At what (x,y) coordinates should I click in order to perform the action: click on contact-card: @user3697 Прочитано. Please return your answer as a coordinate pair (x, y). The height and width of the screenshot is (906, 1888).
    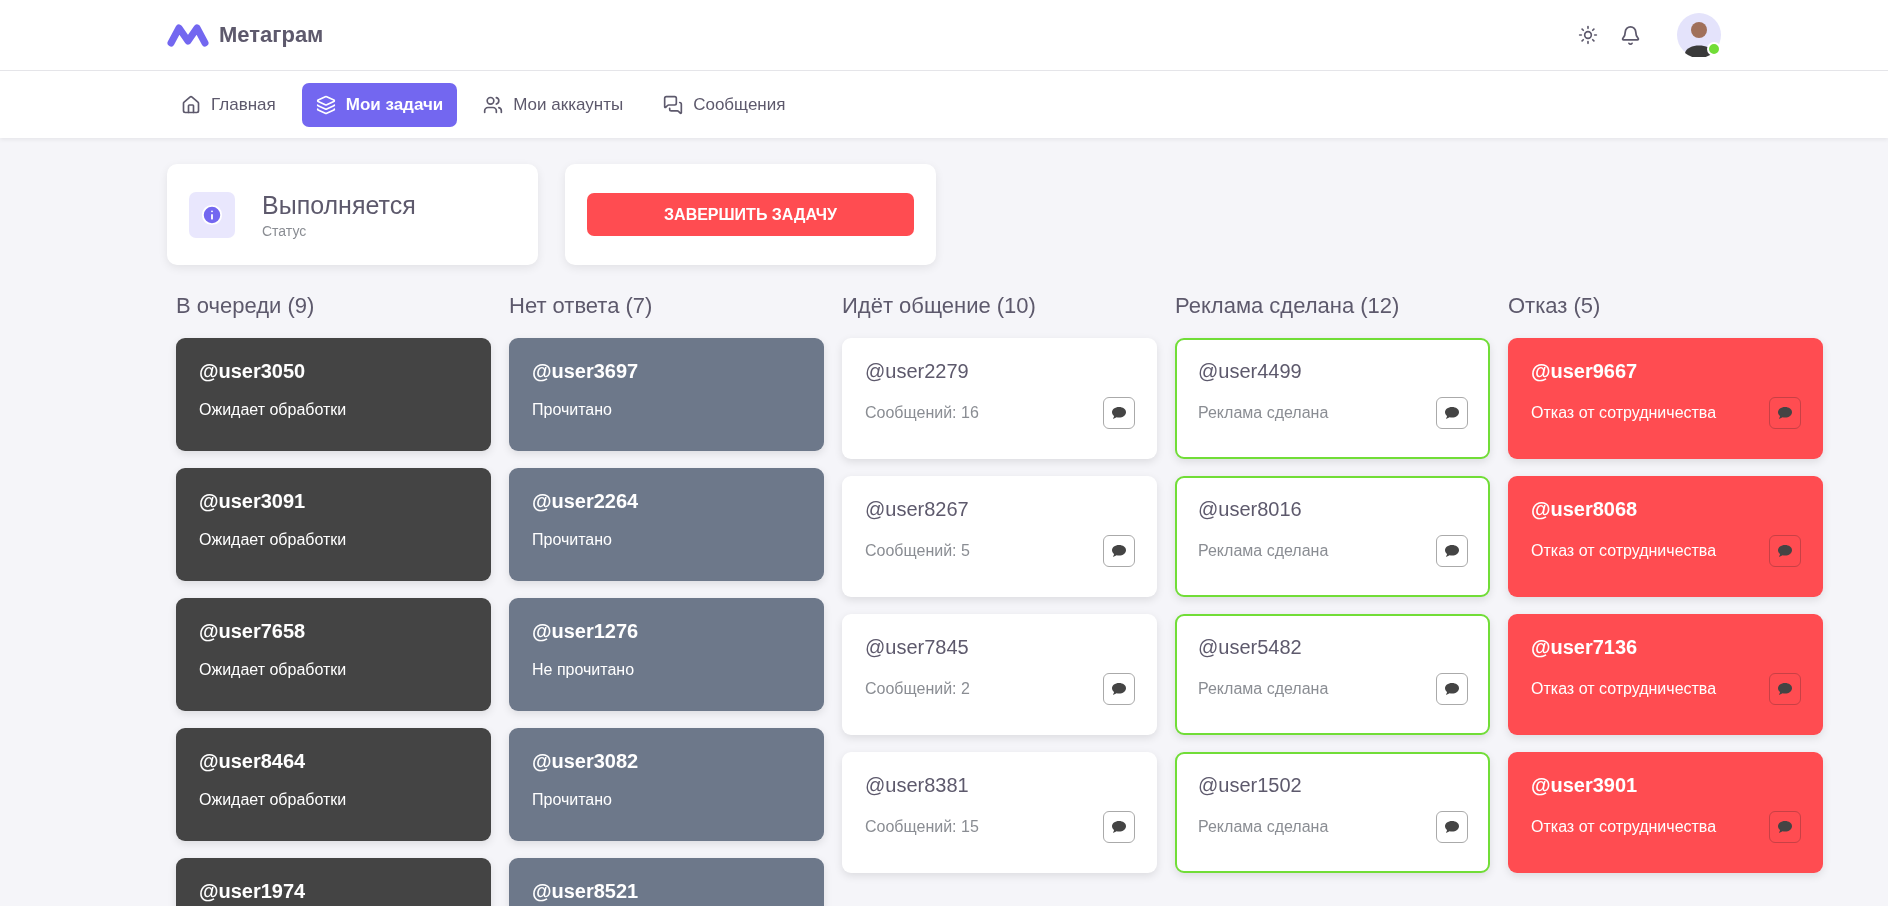
    Looking at the image, I should click on (666, 394).